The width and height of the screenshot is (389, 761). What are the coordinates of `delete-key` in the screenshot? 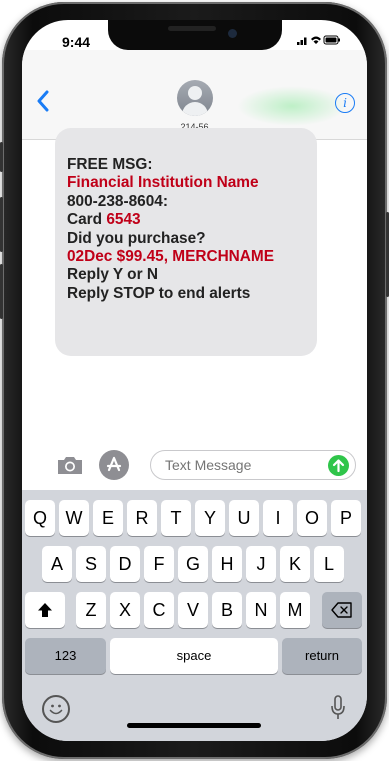 It's located at (342, 610).